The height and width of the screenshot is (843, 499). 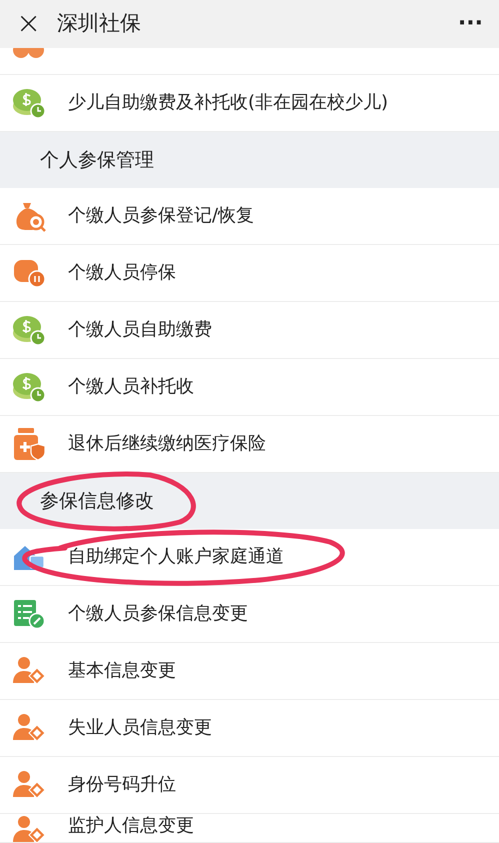 What do you see at coordinates (29, 273) in the screenshot?
I see `pause-badge-icon` at bounding box center [29, 273].